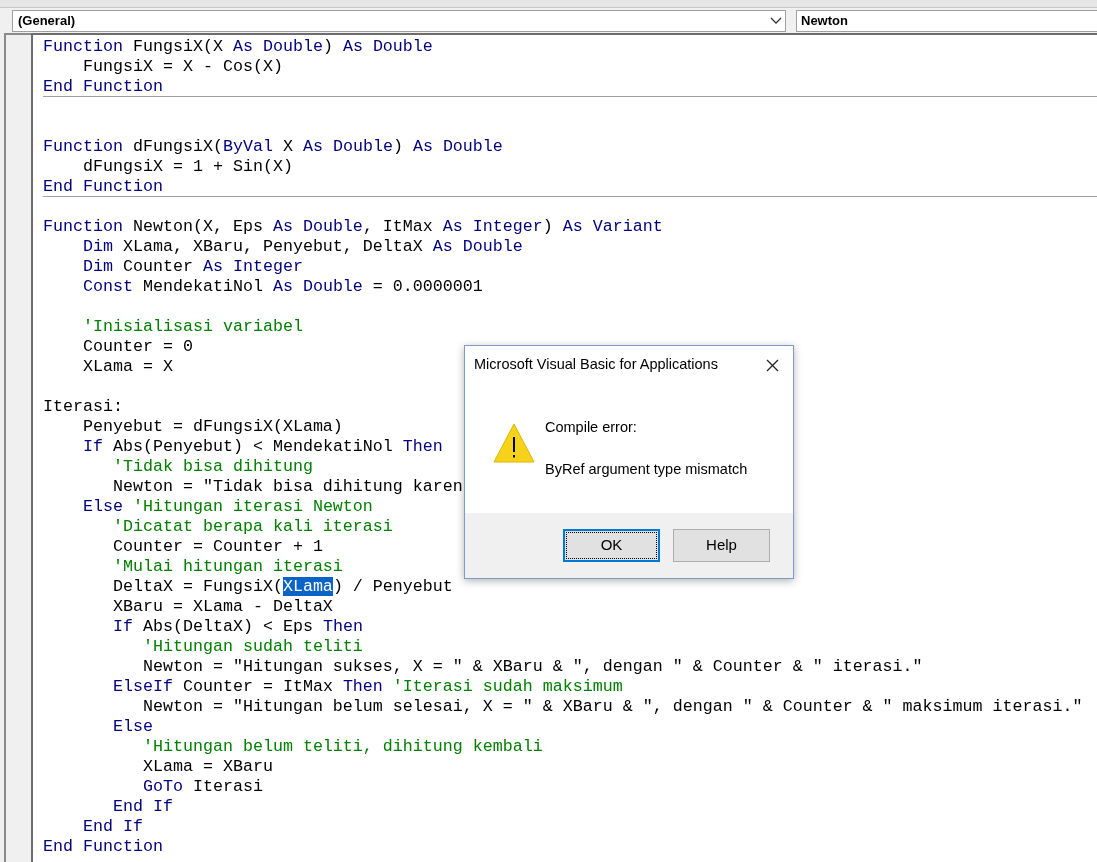  Describe the element at coordinates (83, 406) in the screenshot. I see `code-line: Iterasi:` at that location.